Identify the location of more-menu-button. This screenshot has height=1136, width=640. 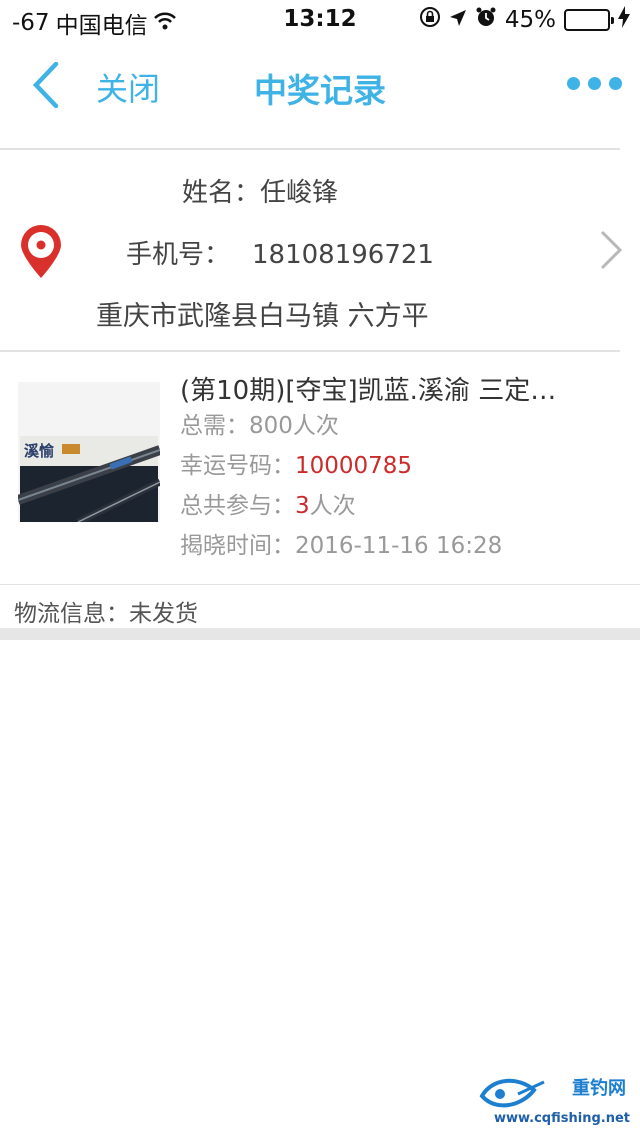
(594, 83).